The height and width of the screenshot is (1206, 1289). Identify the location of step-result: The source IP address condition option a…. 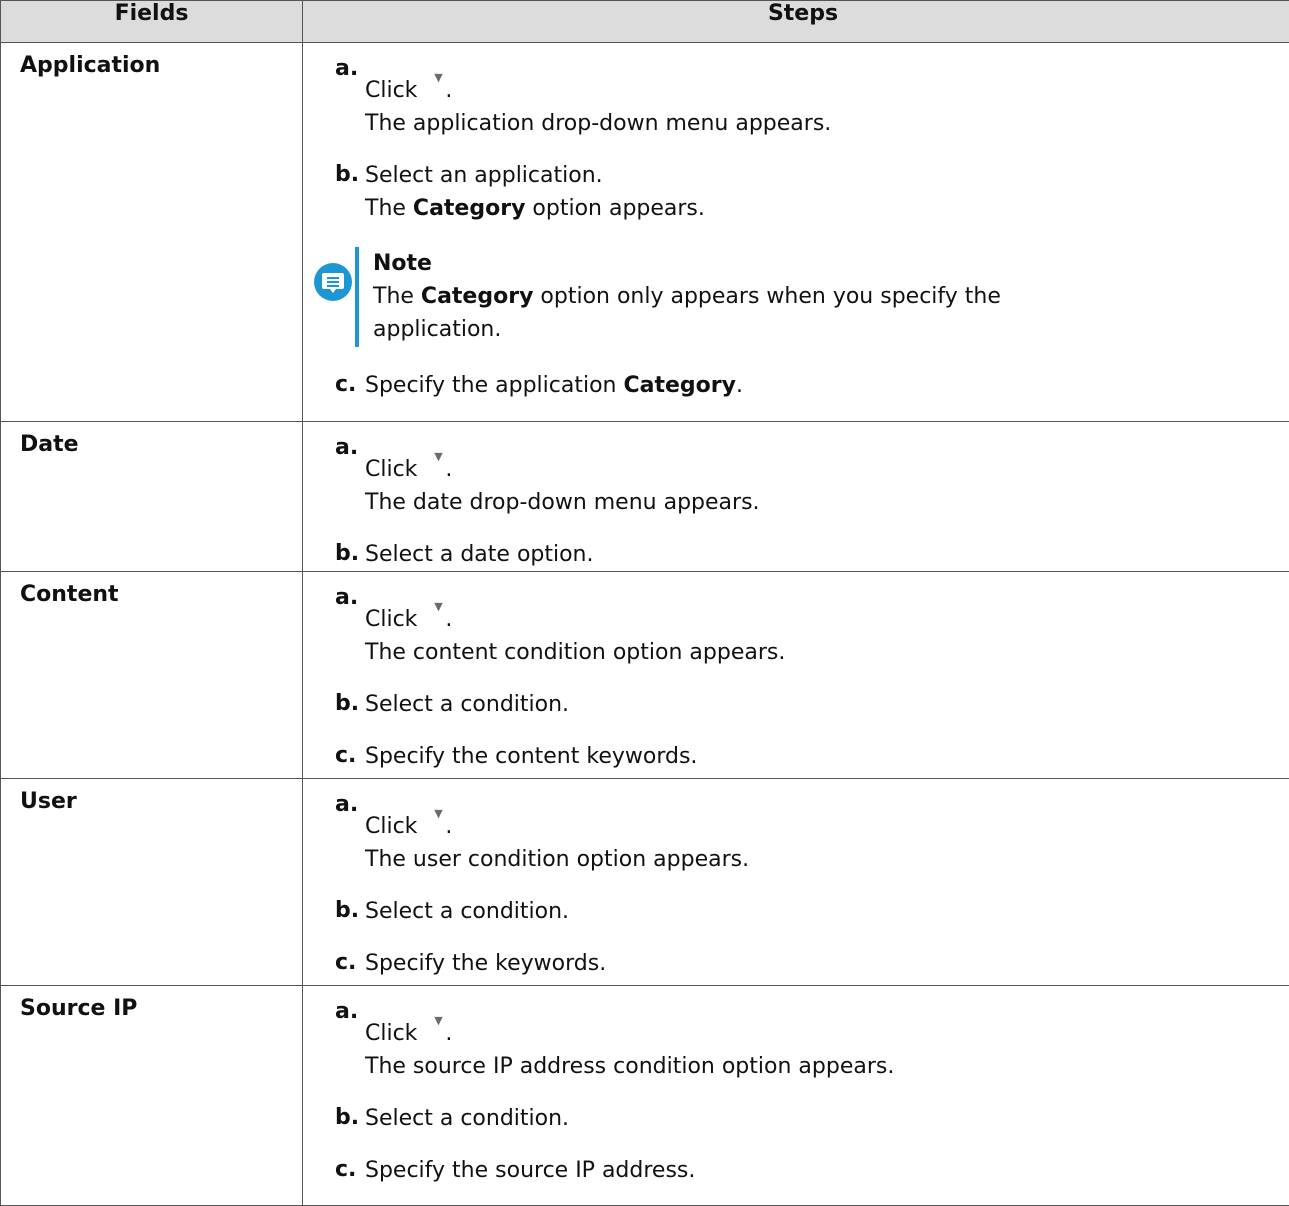
(827, 1066).